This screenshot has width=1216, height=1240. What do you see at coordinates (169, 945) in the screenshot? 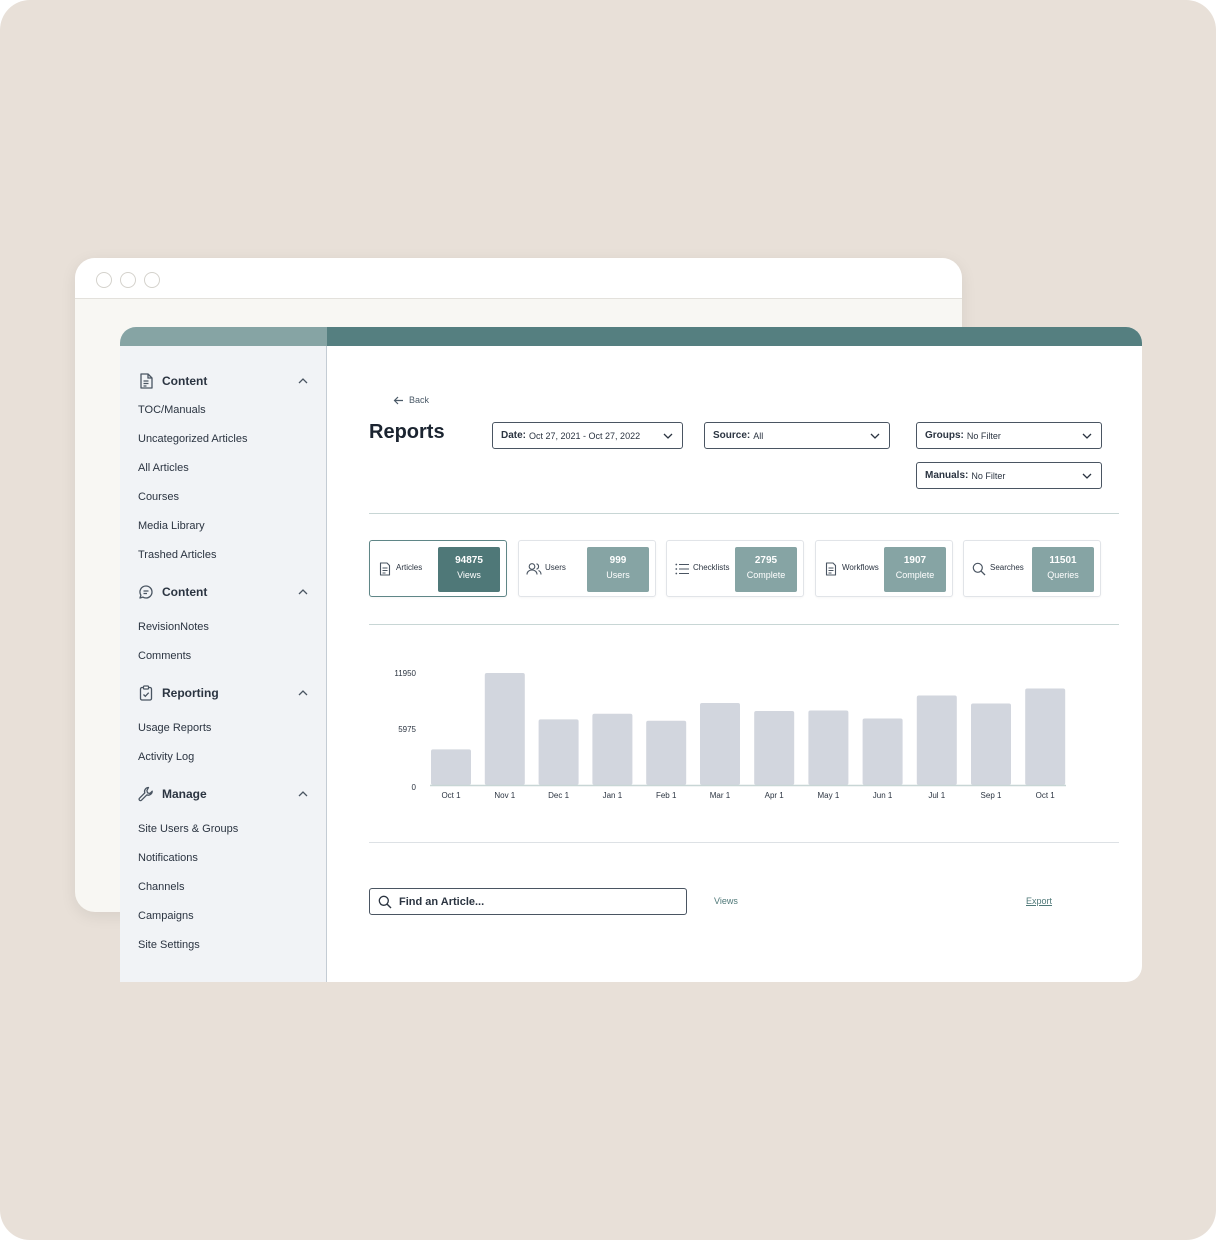
I see `sidebar-item-site-settings: Site Settings` at bounding box center [169, 945].